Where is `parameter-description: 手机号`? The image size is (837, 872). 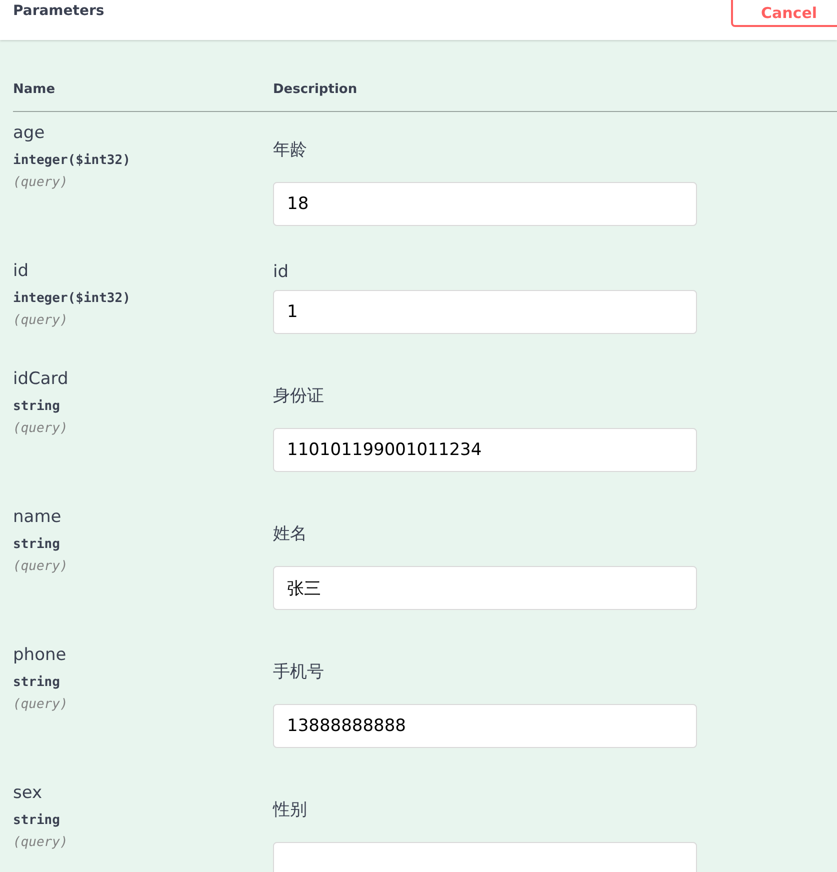
parameter-description: 手机号 is located at coordinates (298, 672).